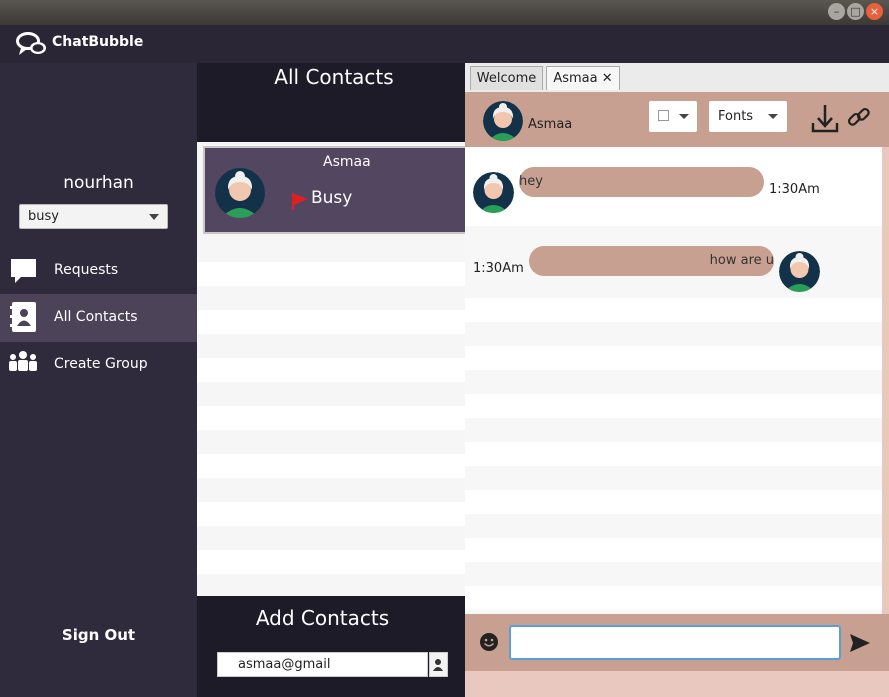  I want to click on sidebar-item-requests: Requests, so click(98, 271).